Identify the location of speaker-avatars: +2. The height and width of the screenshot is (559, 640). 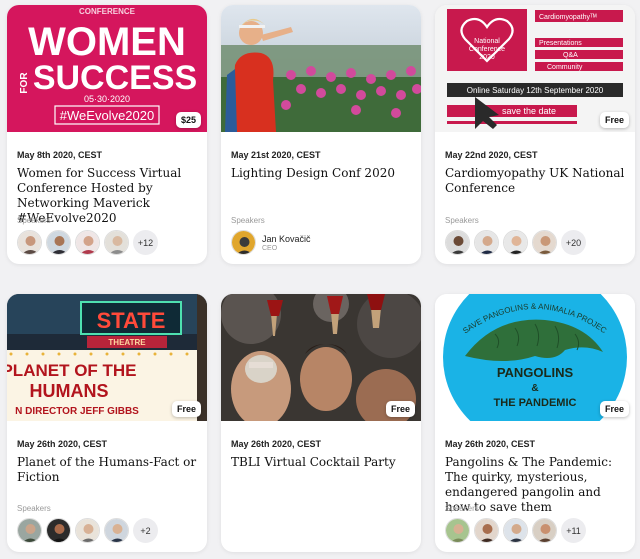
(87, 530).